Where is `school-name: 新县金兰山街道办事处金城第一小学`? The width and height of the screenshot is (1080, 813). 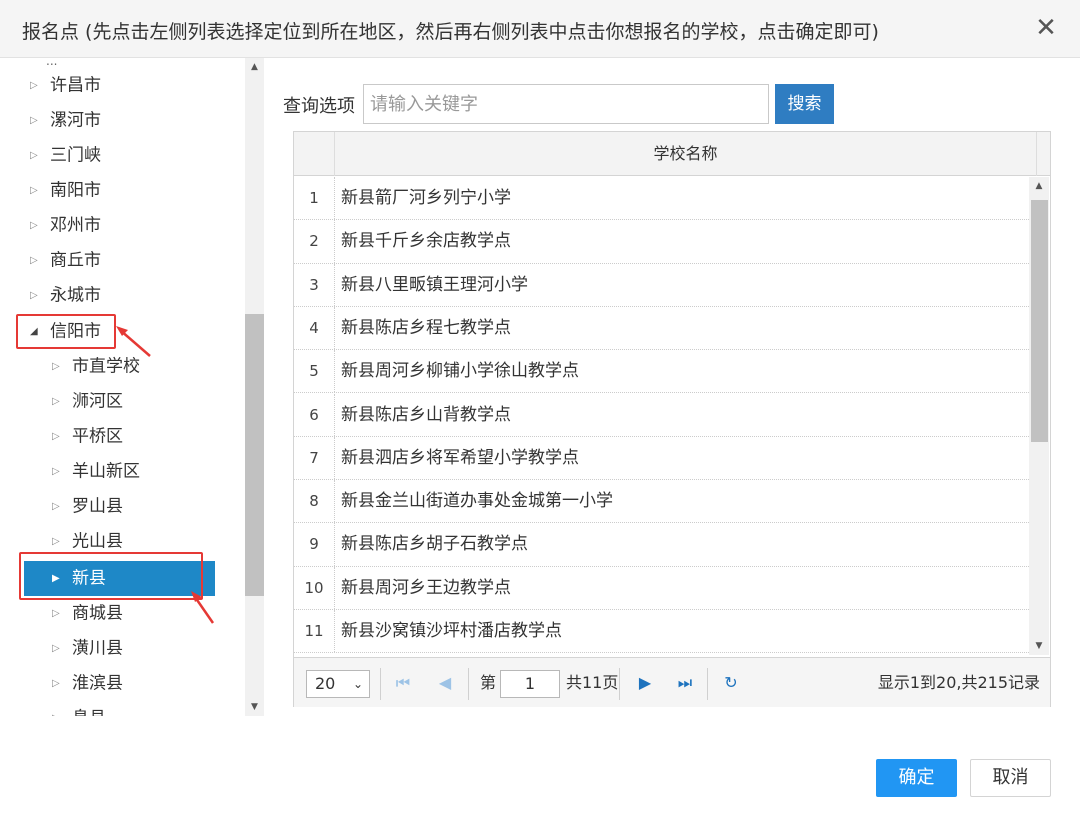 school-name: 新县金兰山街道办事处金城第一小学 is located at coordinates (477, 501).